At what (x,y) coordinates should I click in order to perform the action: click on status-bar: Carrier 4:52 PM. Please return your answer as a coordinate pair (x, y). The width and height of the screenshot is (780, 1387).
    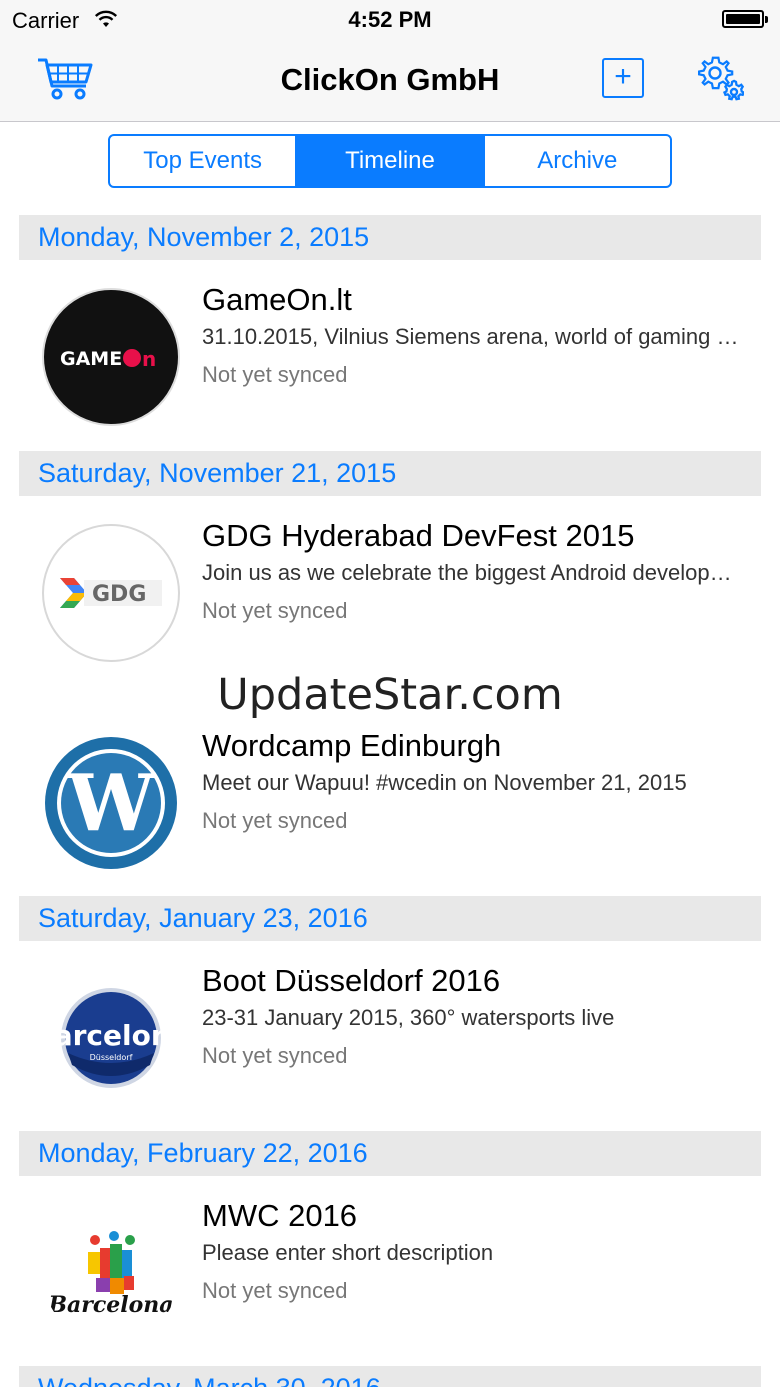
    Looking at the image, I should click on (390, 20).